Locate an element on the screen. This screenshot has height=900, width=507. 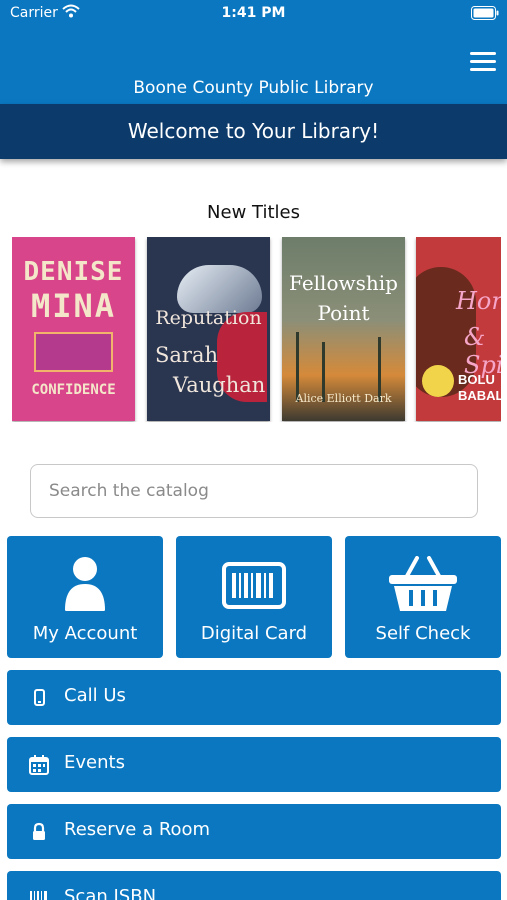
book-author: Alice Elliott Dark is located at coordinates (343, 398).